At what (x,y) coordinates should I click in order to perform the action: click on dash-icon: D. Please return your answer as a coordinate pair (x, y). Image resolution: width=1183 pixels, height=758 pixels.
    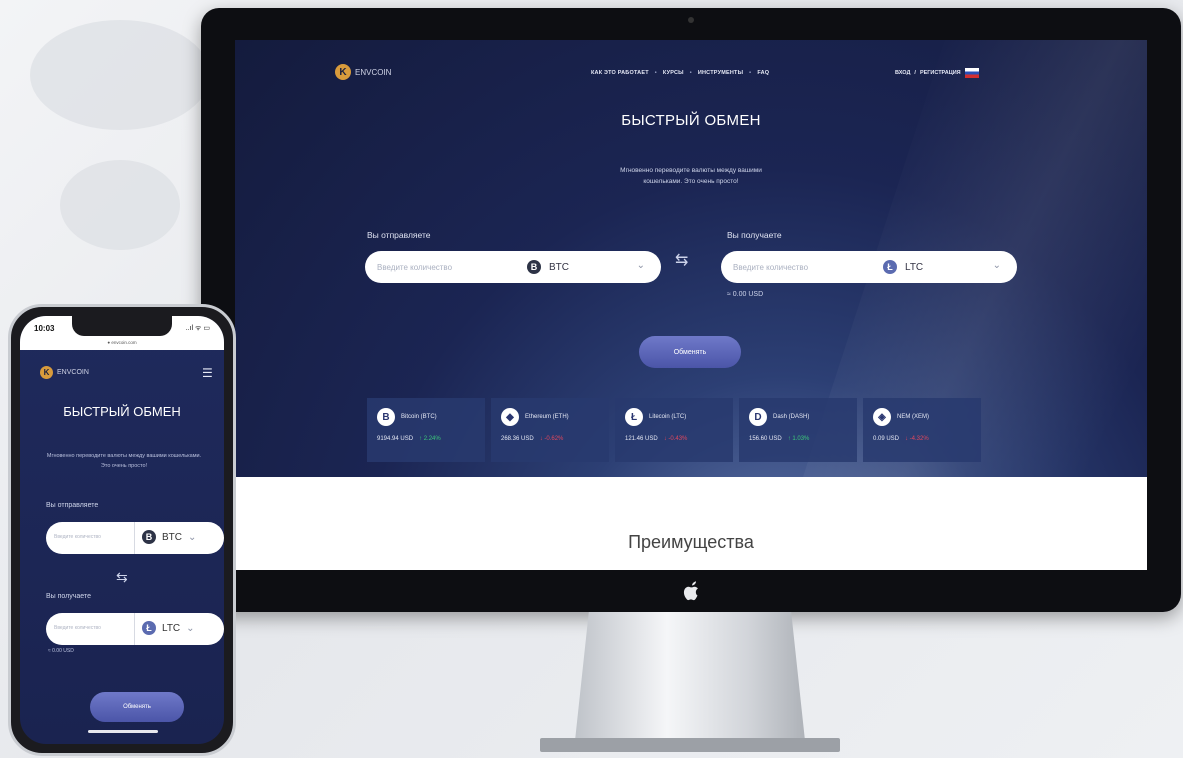
    Looking at the image, I should click on (758, 417).